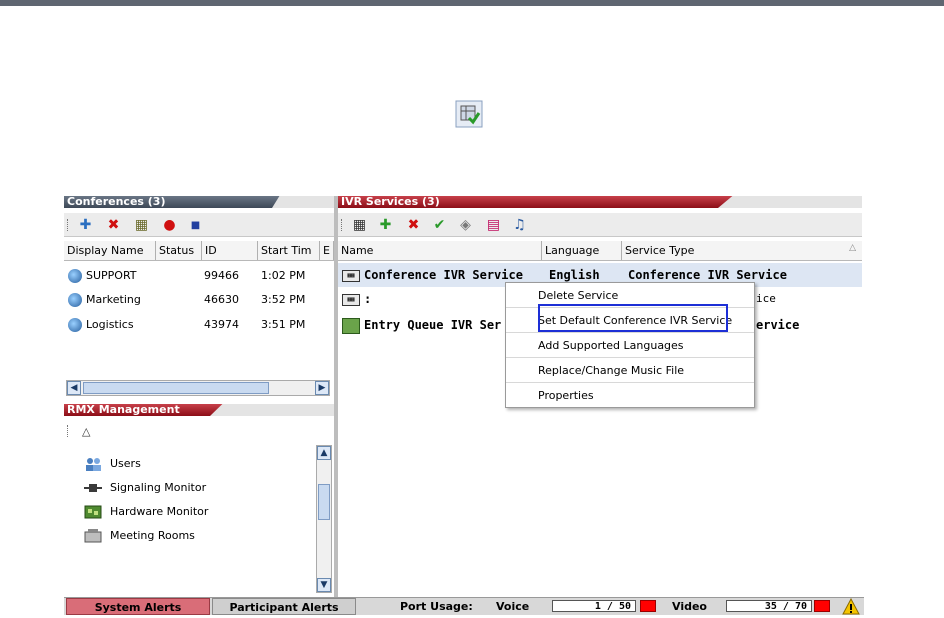 The image size is (944, 618). Describe the element at coordinates (633, 318) in the screenshot. I see `highlight-box` at that location.